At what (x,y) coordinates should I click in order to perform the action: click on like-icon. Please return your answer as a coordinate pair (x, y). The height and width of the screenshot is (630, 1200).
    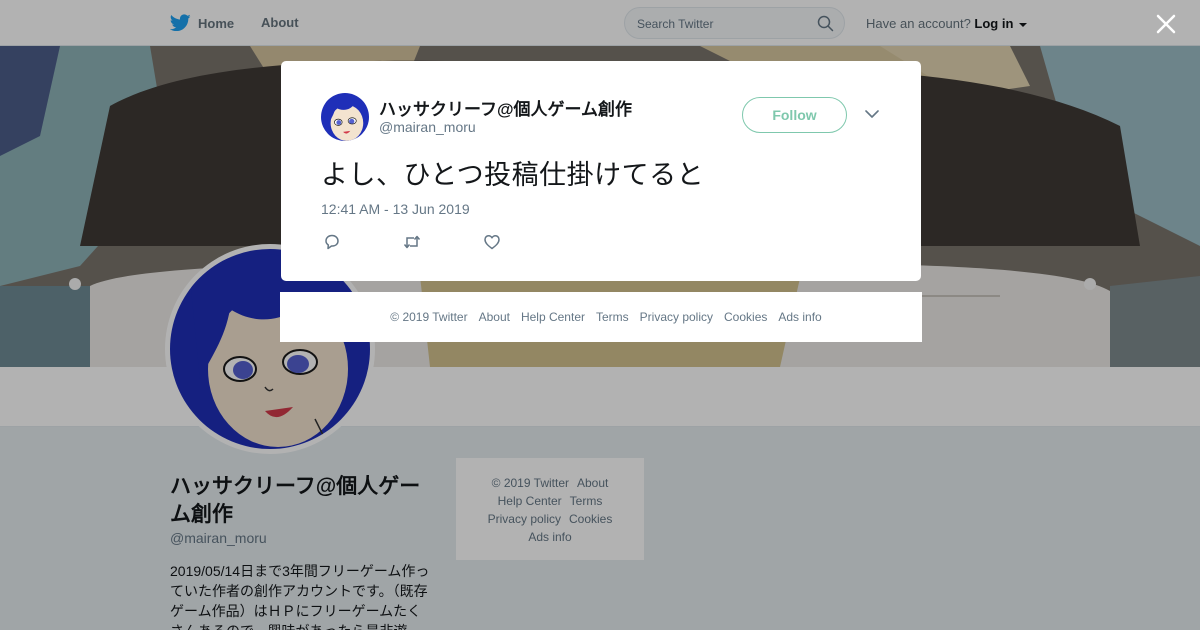
    Looking at the image, I should click on (492, 242).